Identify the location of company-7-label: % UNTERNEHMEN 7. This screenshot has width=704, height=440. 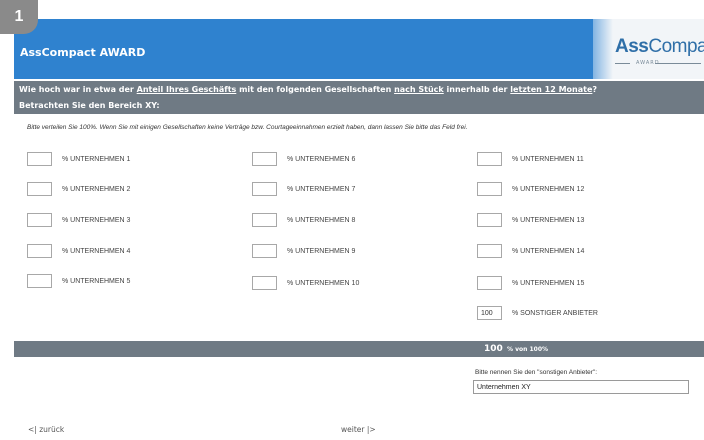
(321, 189).